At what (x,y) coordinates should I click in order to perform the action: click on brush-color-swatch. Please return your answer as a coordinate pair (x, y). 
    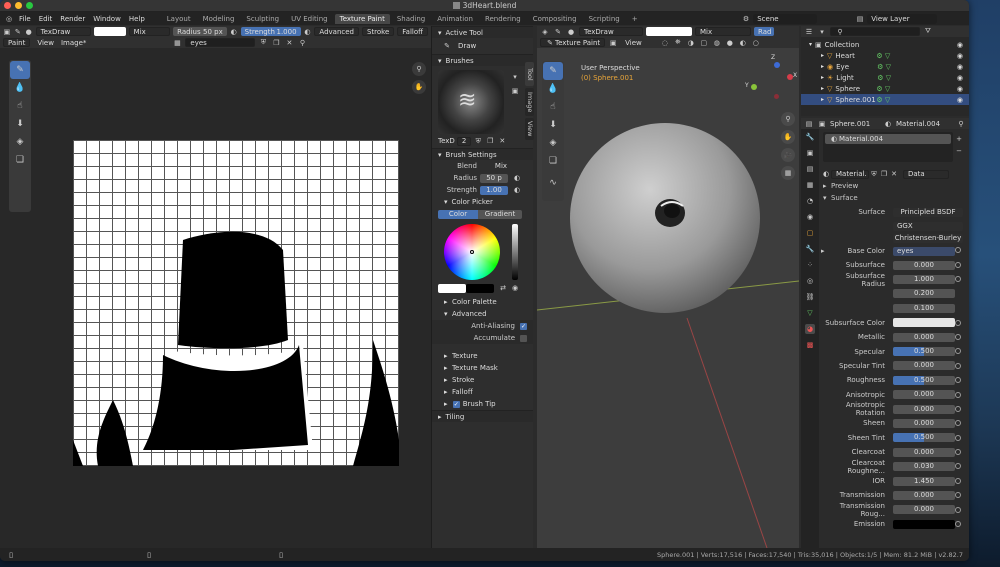
    Looking at the image, I should click on (110, 31).